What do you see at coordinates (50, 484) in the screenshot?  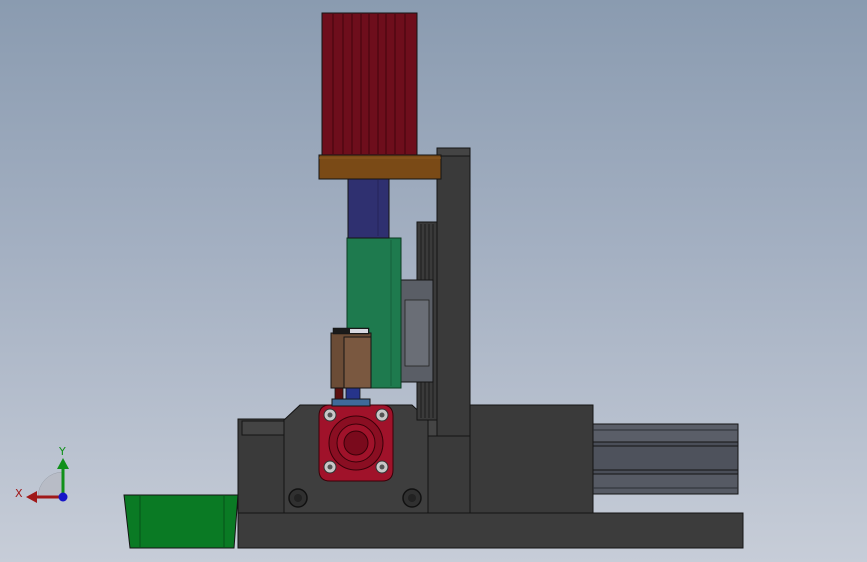 I see `triad-quadrant` at bounding box center [50, 484].